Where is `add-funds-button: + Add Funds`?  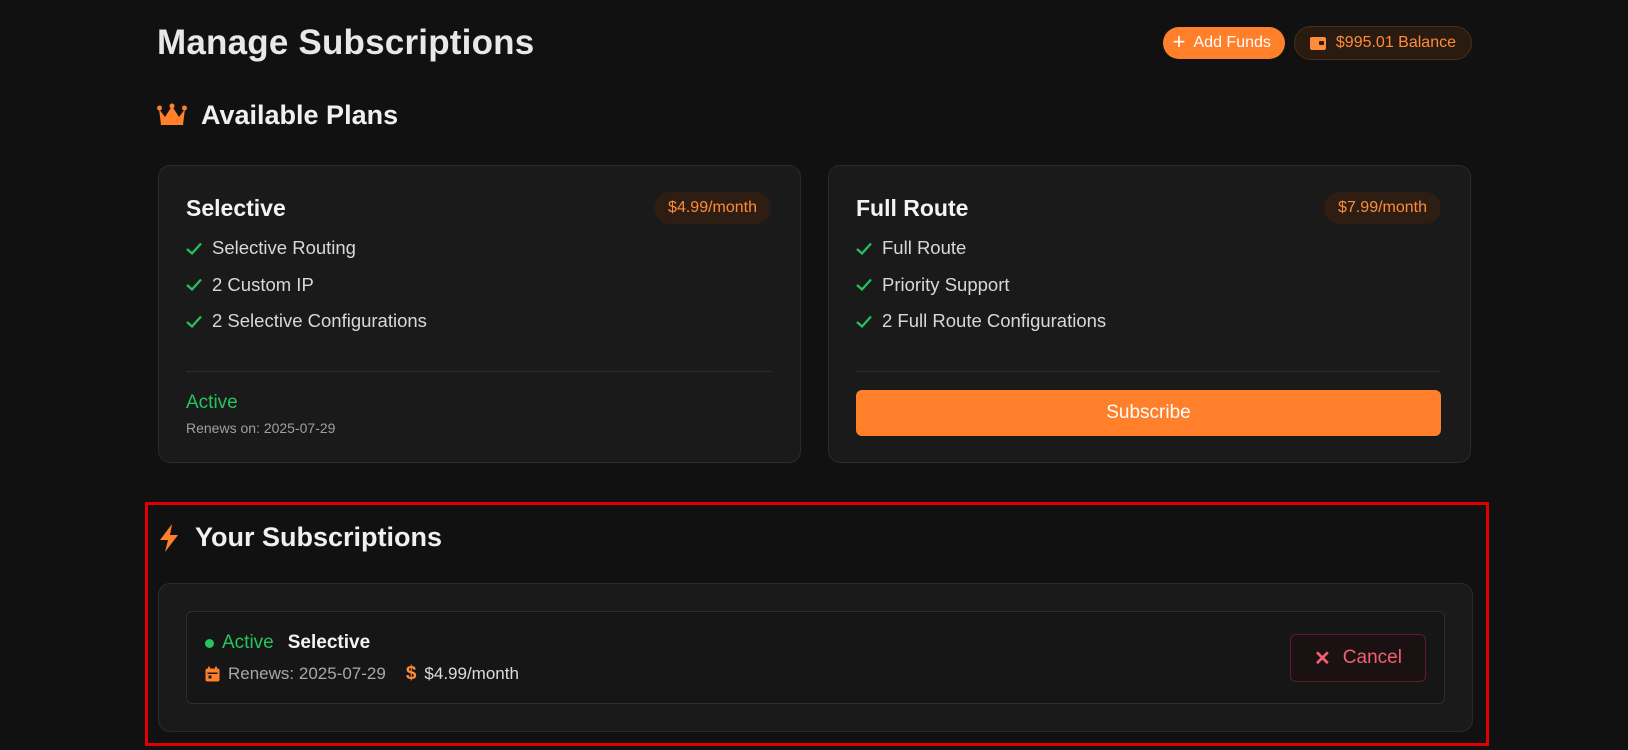
add-funds-button: + Add Funds is located at coordinates (1223, 43).